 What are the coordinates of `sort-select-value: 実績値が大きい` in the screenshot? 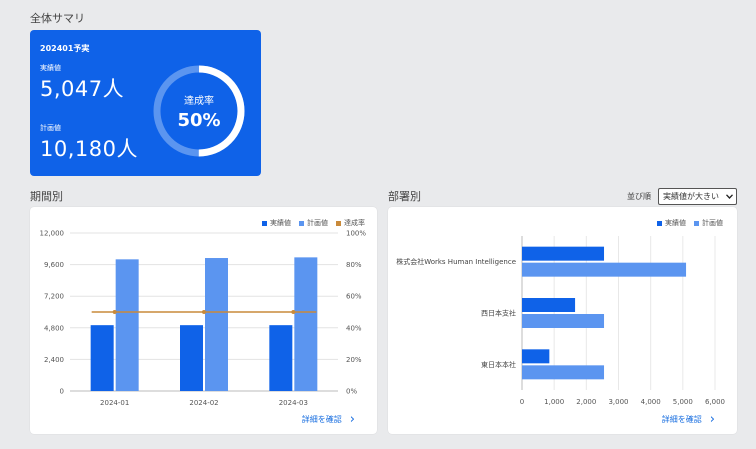 It's located at (691, 196).